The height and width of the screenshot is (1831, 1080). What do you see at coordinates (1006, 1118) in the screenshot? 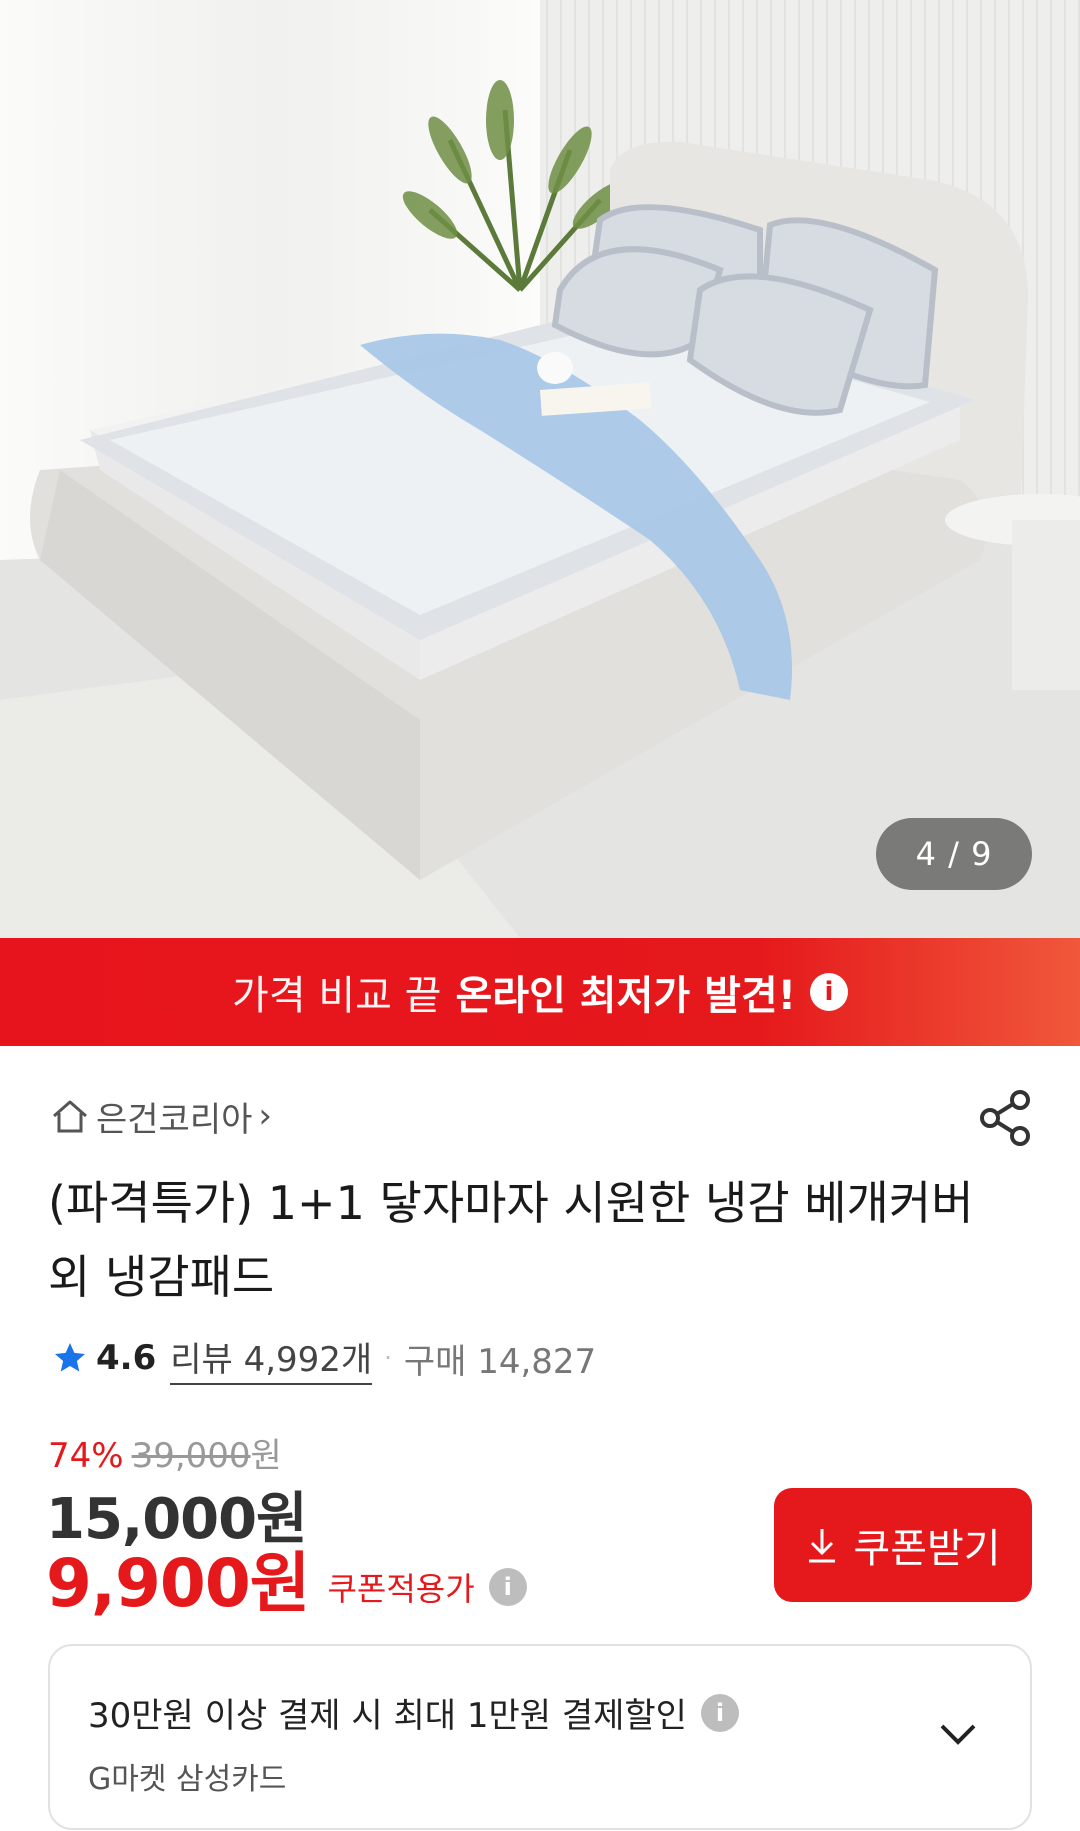
I see `share-icon` at bounding box center [1006, 1118].